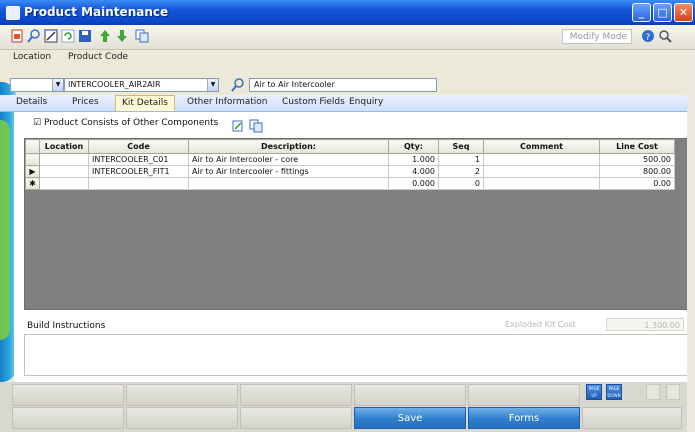 This screenshot has width=695, height=432. What do you see at coordinates (343, 85) in the screenshot?
I see `description-field: Air to Air Intercooler` at bounding box center [343, 85].